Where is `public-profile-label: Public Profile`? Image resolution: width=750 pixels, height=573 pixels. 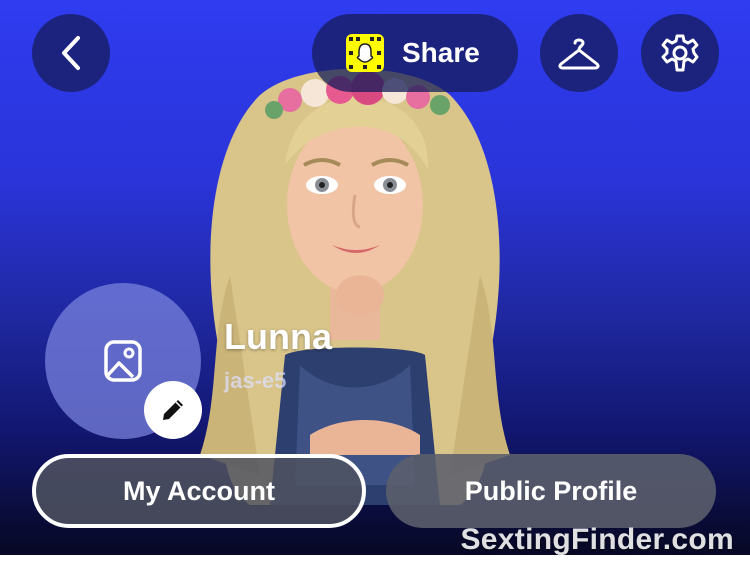 public-profile-label: Public Profile is located at coordinates (551, 490).